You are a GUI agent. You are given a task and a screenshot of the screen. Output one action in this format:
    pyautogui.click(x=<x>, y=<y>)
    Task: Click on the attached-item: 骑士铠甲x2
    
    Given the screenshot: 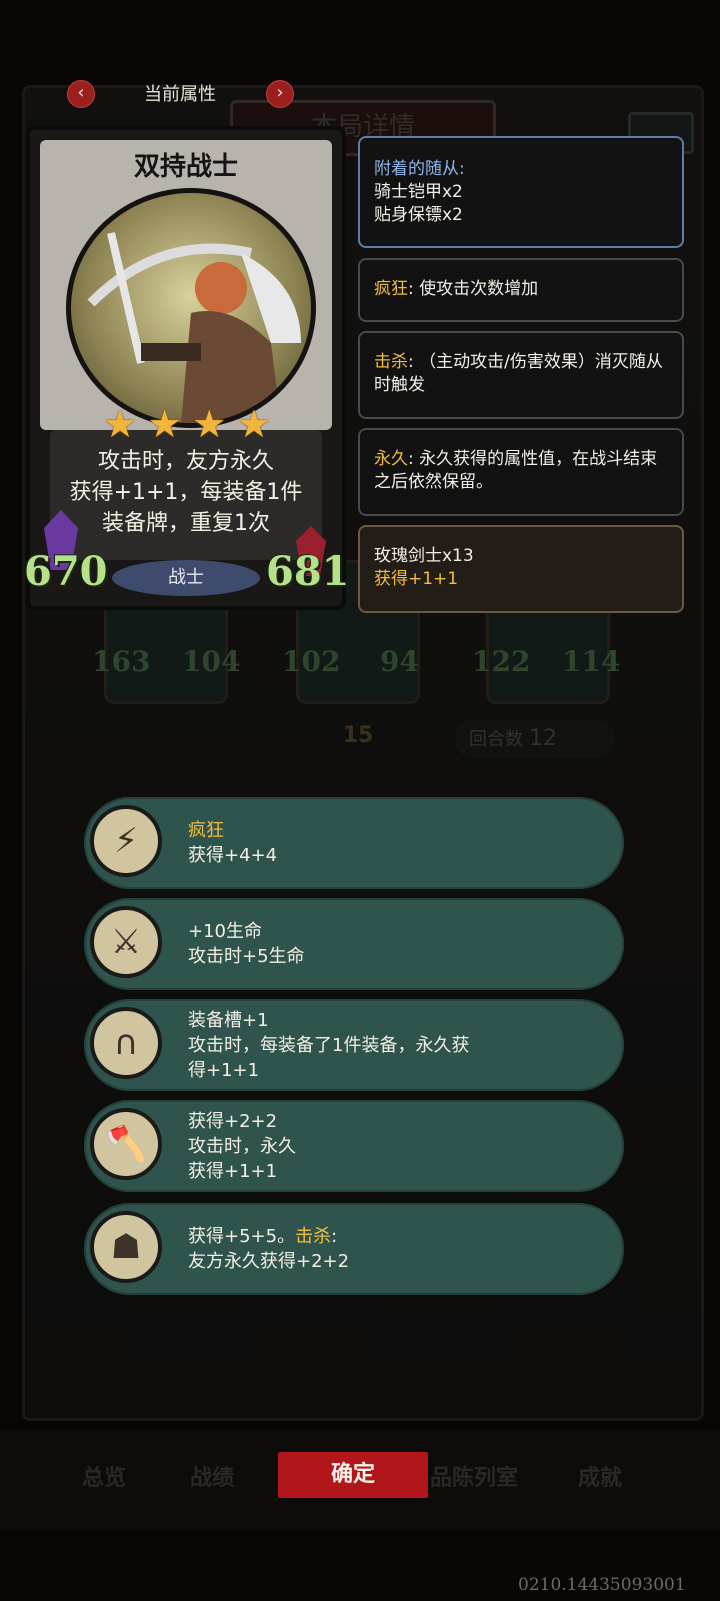 What is the action you would take?
    pyautogui.click(x=418, y=192)
    